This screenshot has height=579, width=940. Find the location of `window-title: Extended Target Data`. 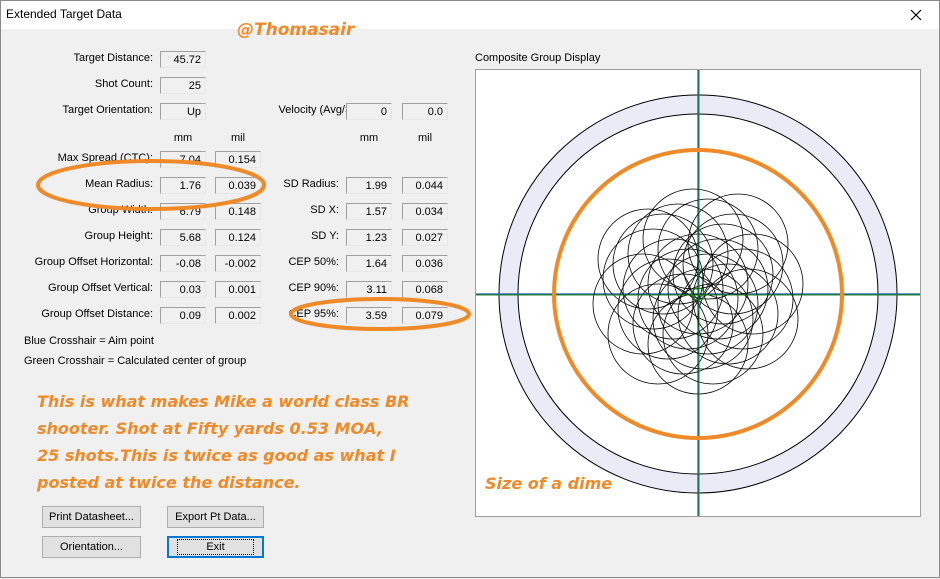

window-title: Extended Target Data is located at coordinates (64, 14).